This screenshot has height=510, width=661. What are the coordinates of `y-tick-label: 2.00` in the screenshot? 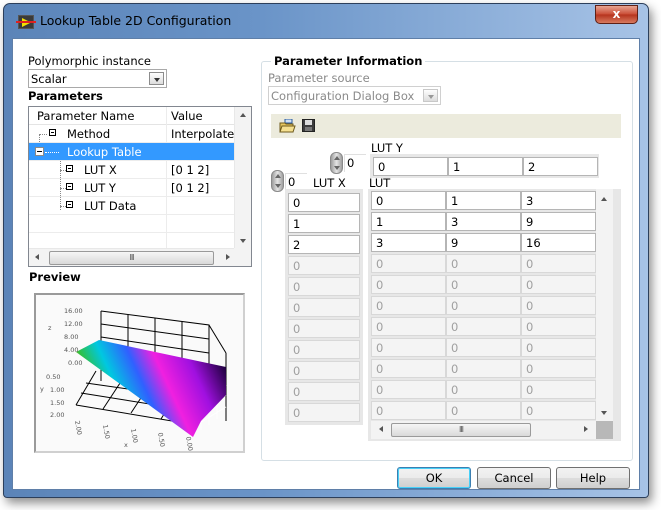 It's located at (57, 415).